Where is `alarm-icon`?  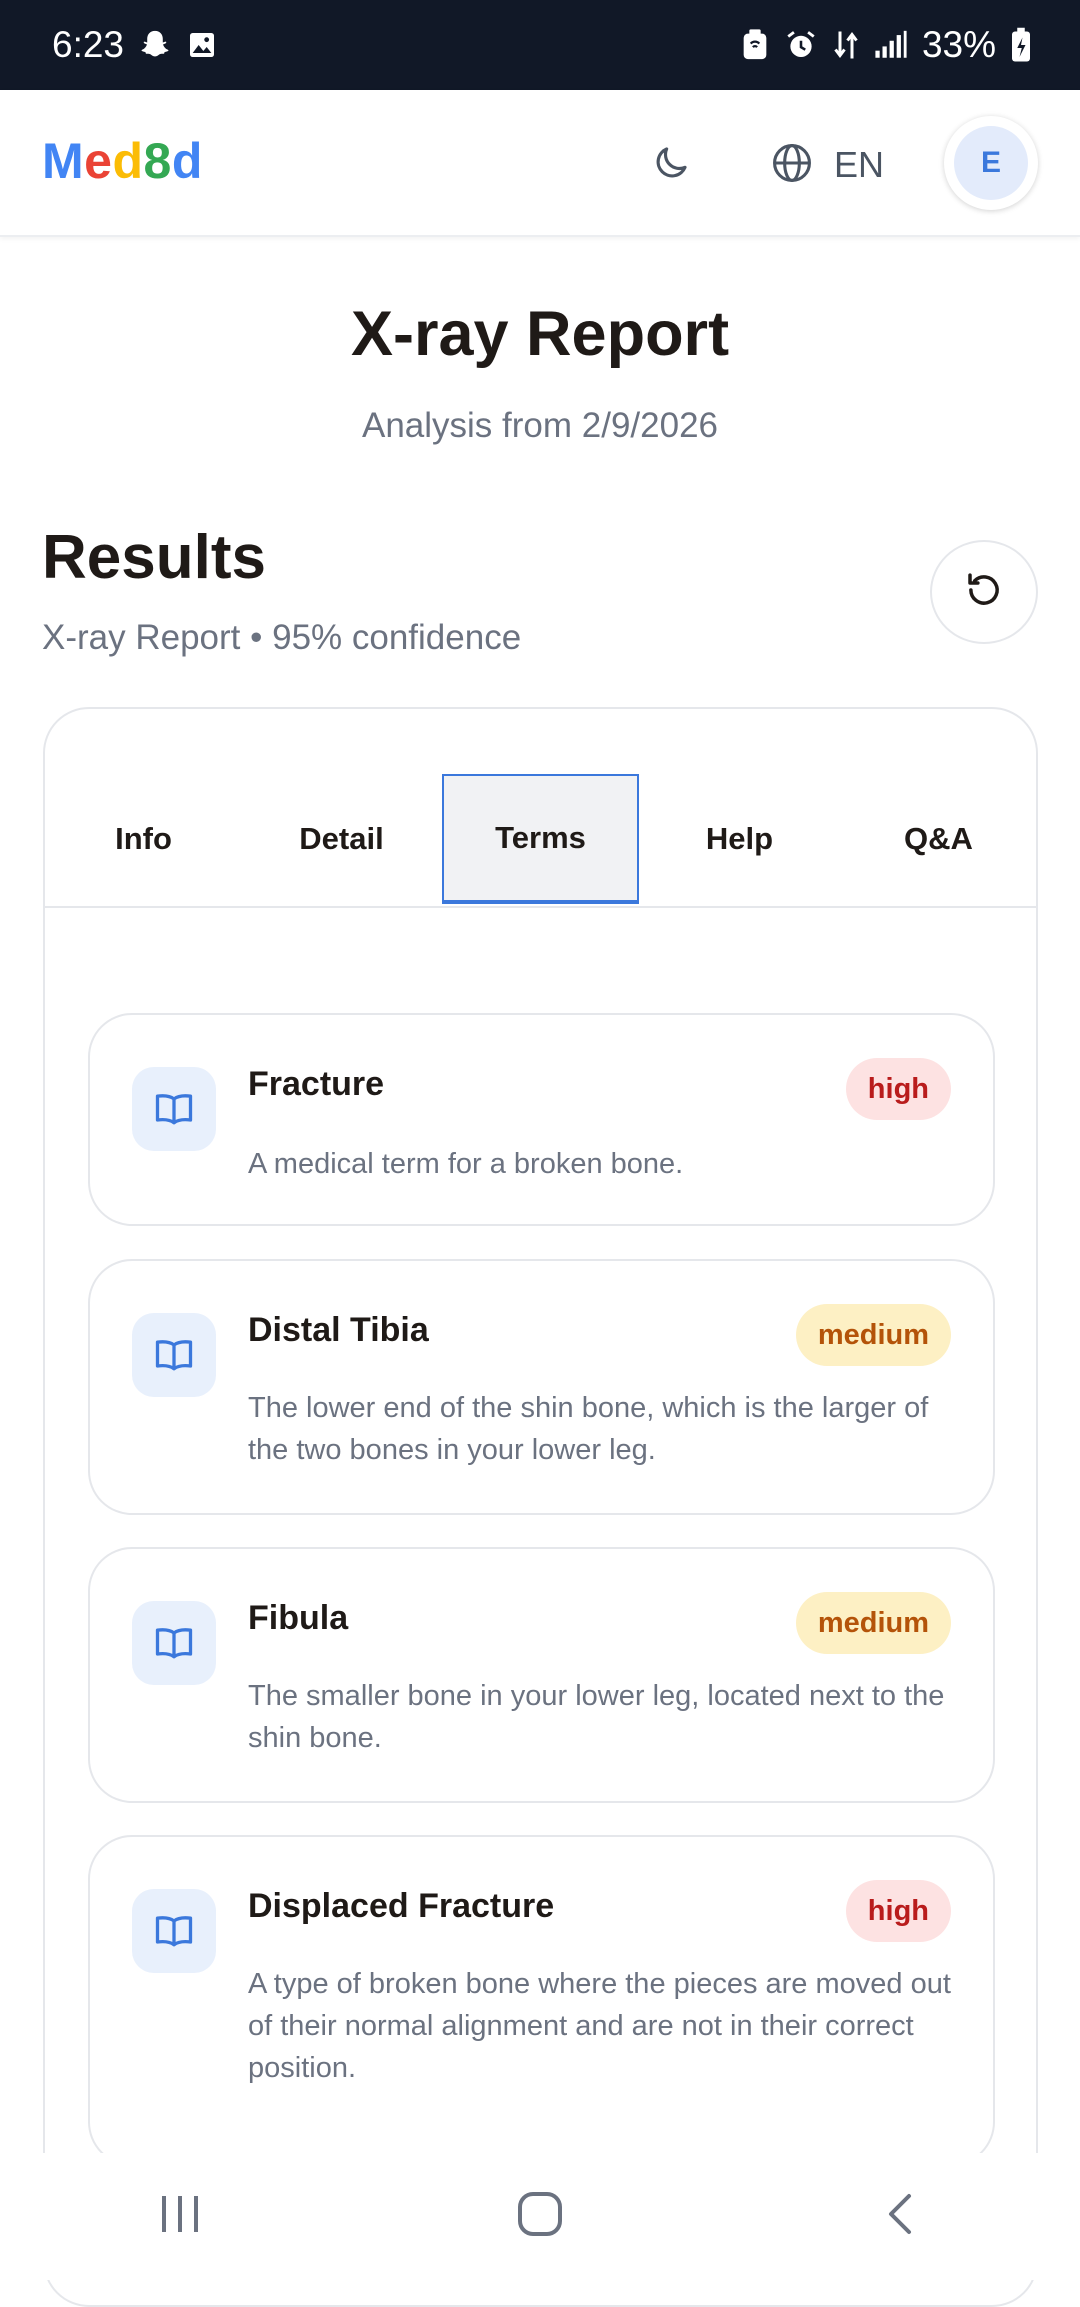 alarm-icon is located at coordinates (801, 45).